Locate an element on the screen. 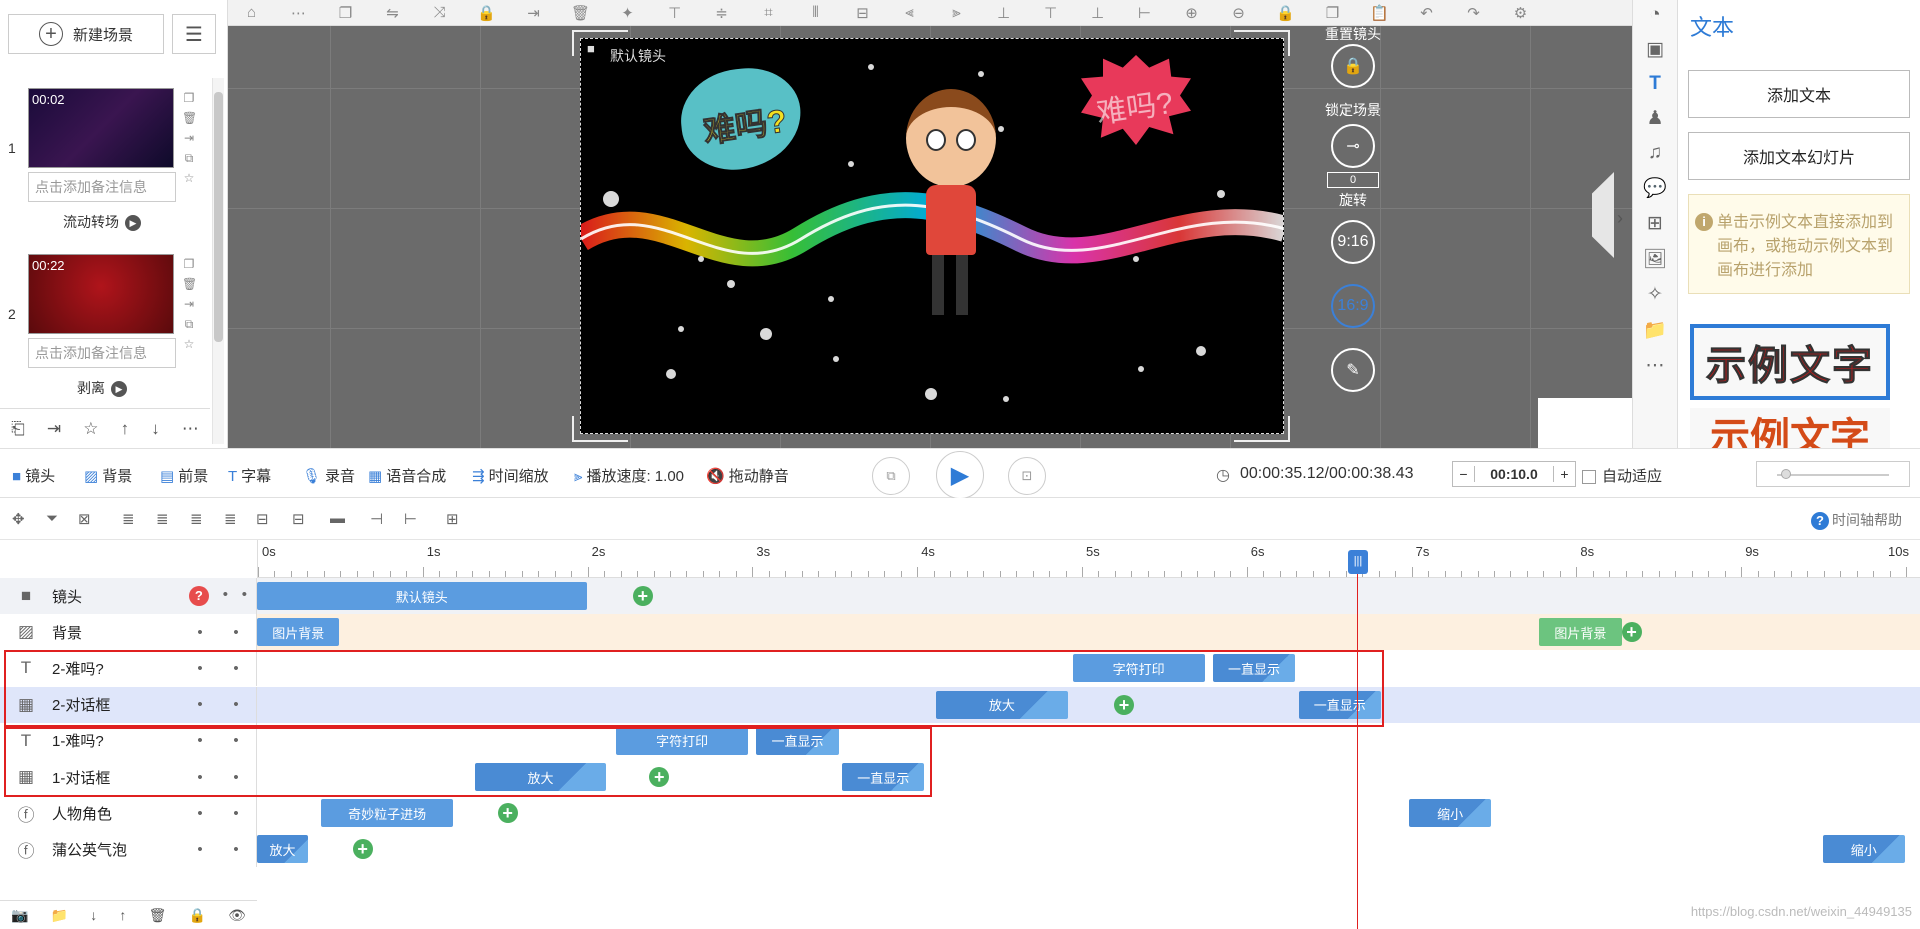 The image size is (1920, 929). play-button: ▶ is located at coordinates (960, 475).